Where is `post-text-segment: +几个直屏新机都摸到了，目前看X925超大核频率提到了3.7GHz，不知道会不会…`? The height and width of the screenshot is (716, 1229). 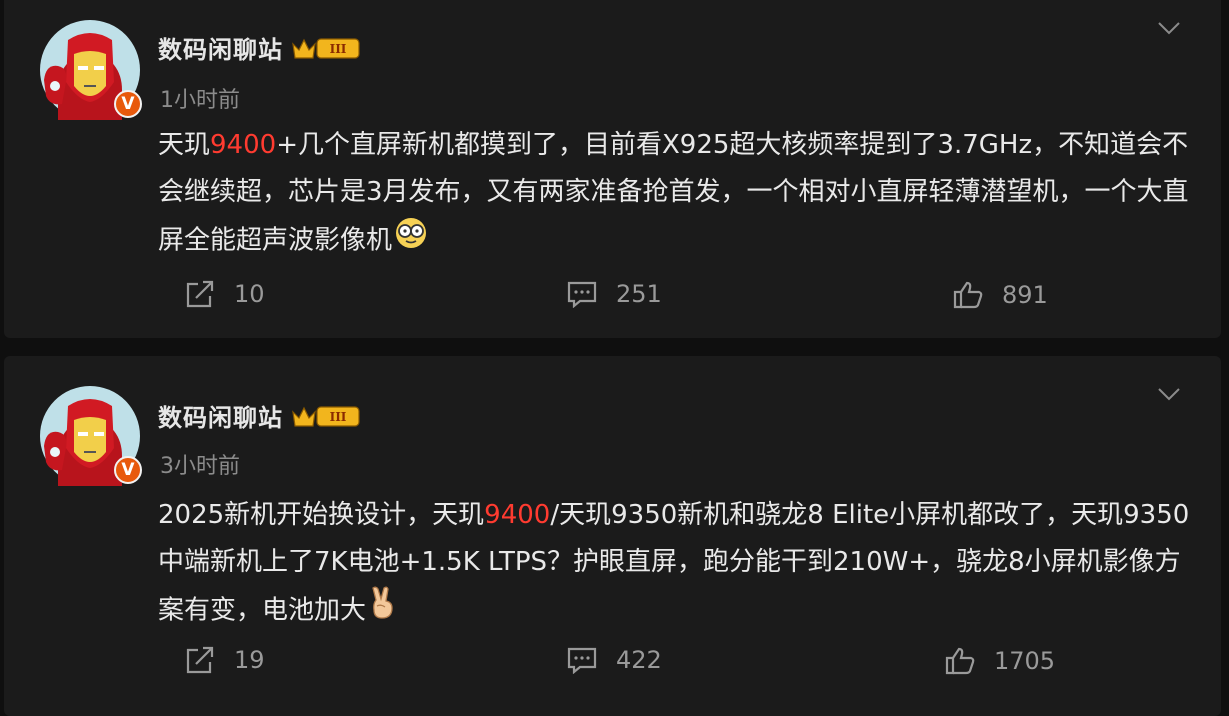 post-text-segment: +几个直屏新机都摸到了，目前看X925超大核频率提到了3.7GHz，不知道会不会… is located at coordinates (673, 193).